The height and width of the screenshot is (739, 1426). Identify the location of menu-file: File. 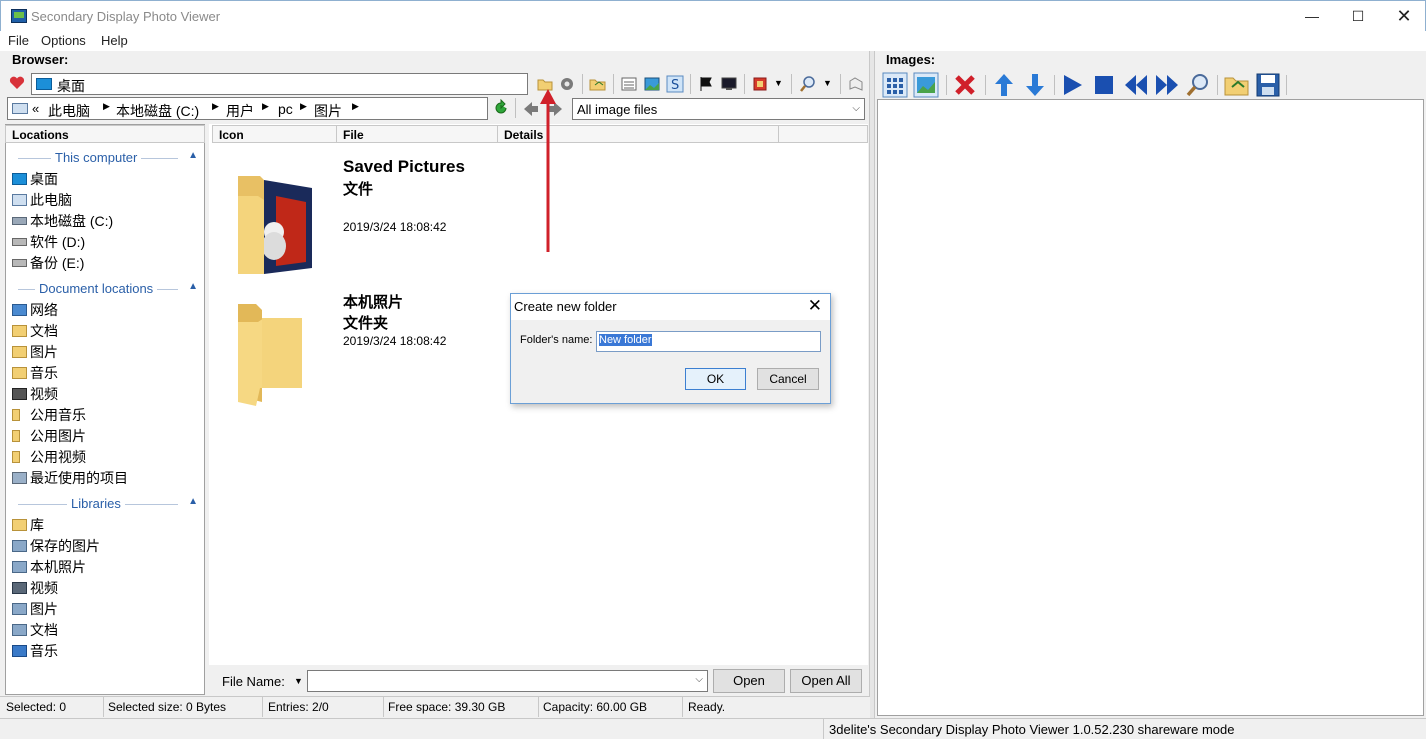
(18, 40).